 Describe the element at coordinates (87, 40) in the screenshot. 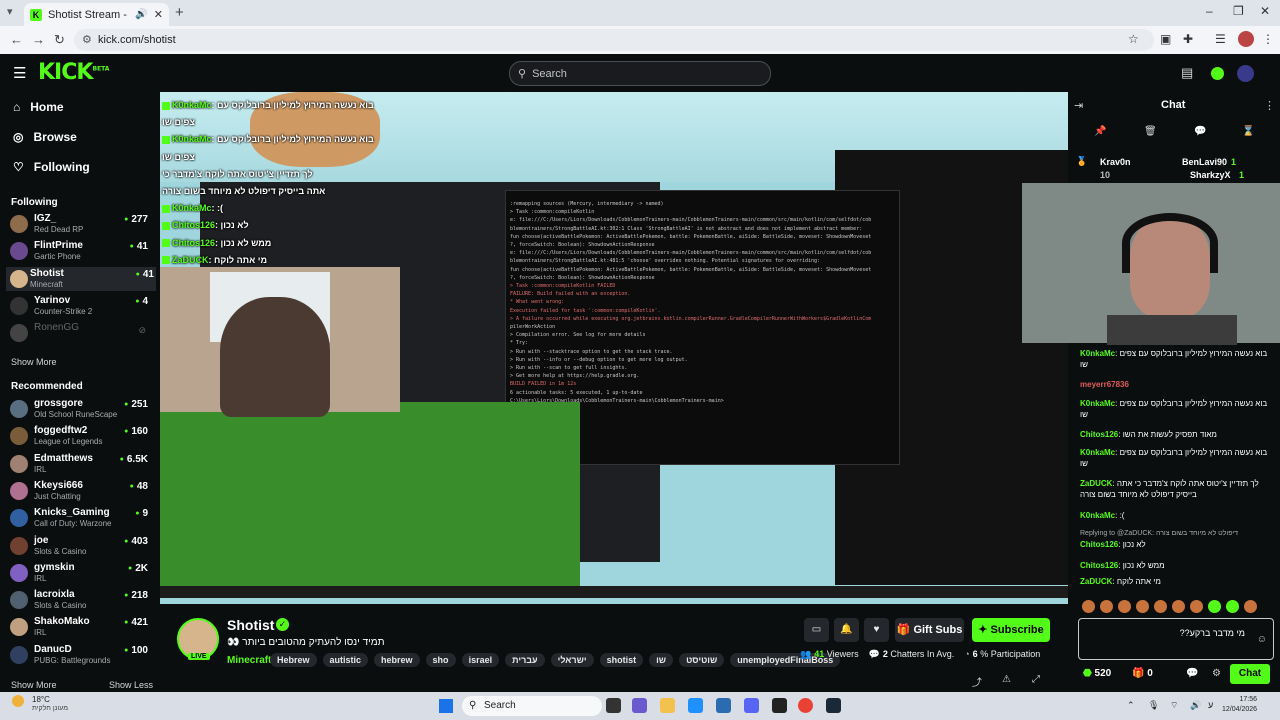

I see `site-info-icon: ⚙` at that location.